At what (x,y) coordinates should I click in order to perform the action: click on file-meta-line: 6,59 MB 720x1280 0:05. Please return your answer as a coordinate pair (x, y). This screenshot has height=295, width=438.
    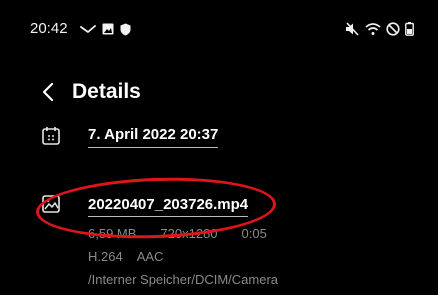
    Looking at the image, I should click on (177, 233).